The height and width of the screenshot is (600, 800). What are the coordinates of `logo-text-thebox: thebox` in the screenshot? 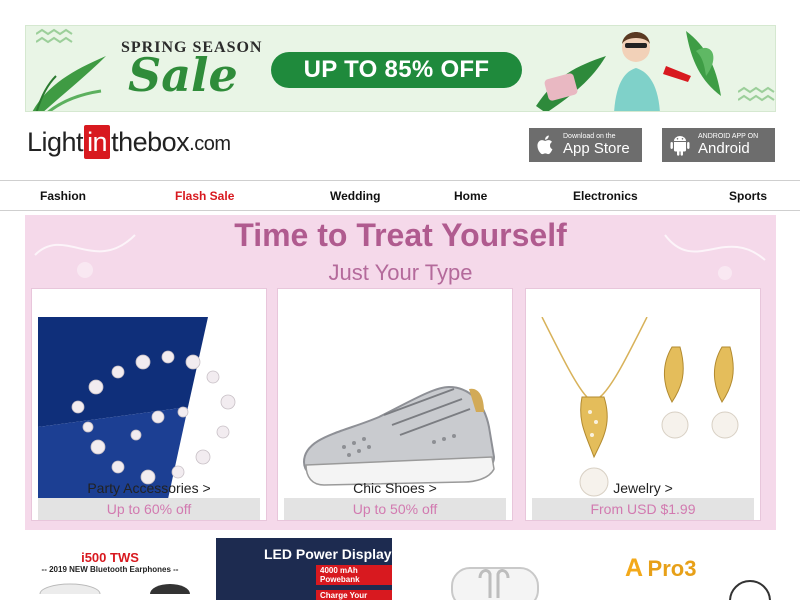 It's located at (150, 141).